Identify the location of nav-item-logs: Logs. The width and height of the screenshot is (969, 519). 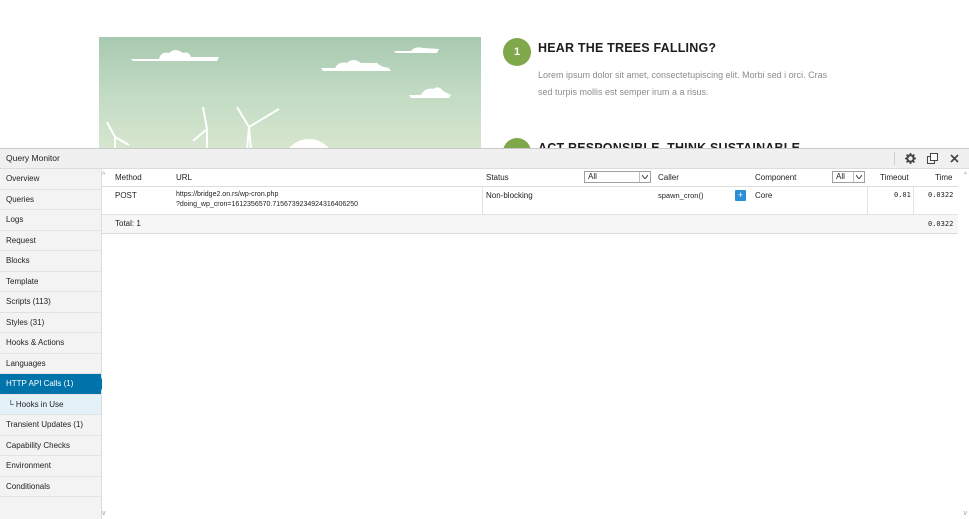
(50, 220).